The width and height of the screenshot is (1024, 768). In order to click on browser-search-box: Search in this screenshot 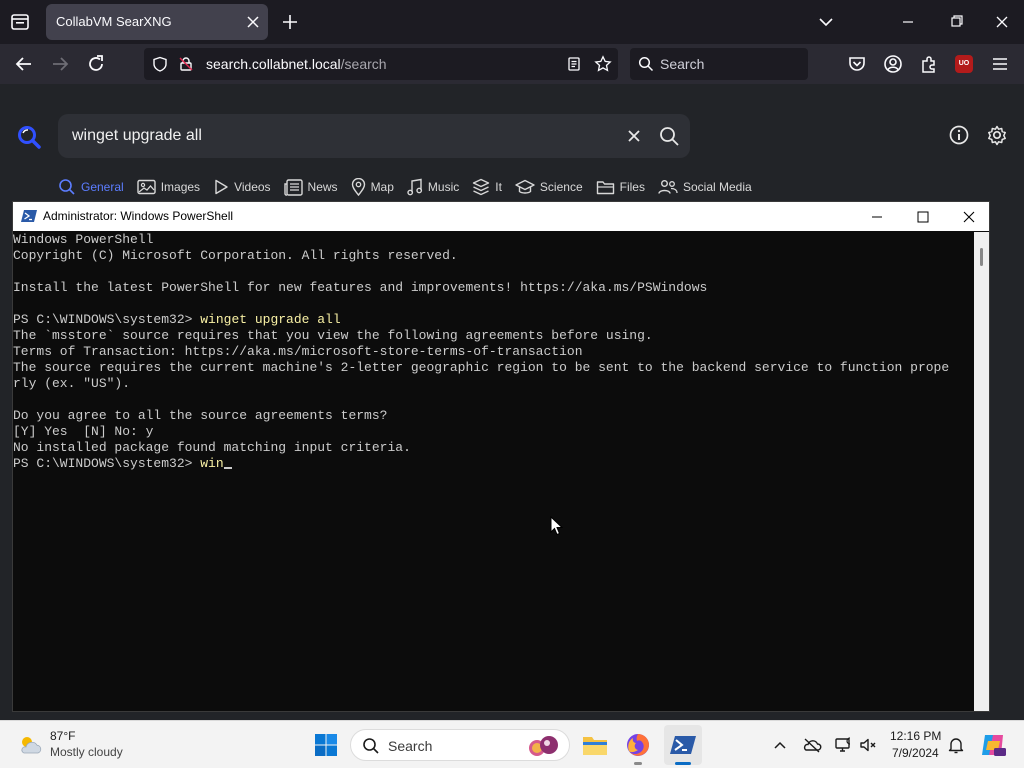, I will do `click(719, 64)`.